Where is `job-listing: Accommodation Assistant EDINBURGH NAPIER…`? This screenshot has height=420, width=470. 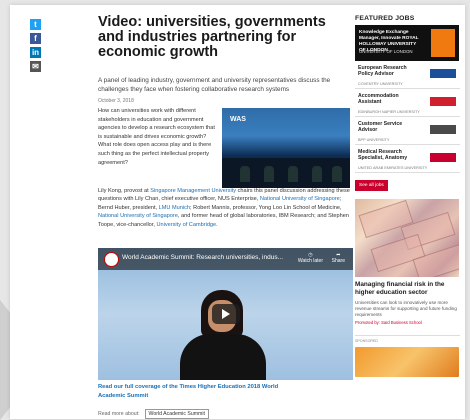
job-listing: Accommodation Assistant EDINBURGH NAPIER… is located at coordinates (407, 103).